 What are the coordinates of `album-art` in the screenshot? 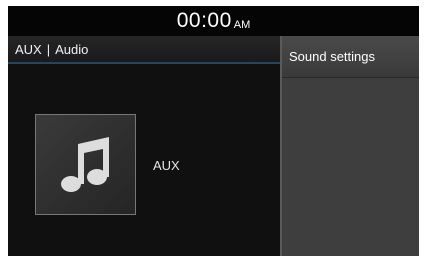 It's located at (85, 164).